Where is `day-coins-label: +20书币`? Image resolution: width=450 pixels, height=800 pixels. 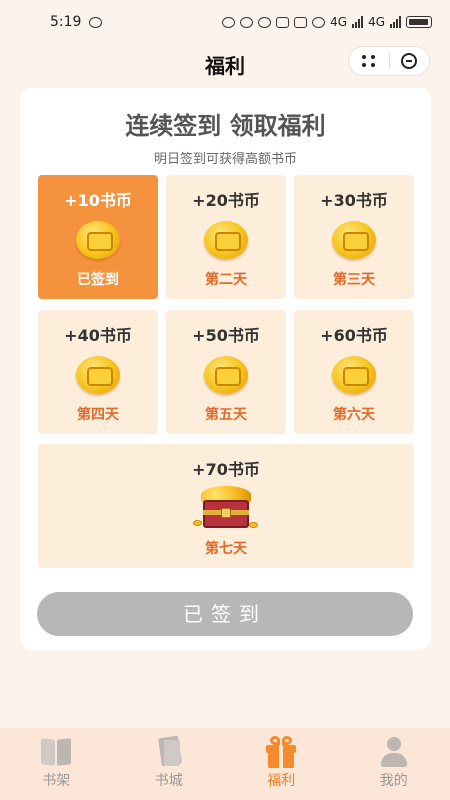
day-coins-label: +20书币 is located at coordinates (226, 200).